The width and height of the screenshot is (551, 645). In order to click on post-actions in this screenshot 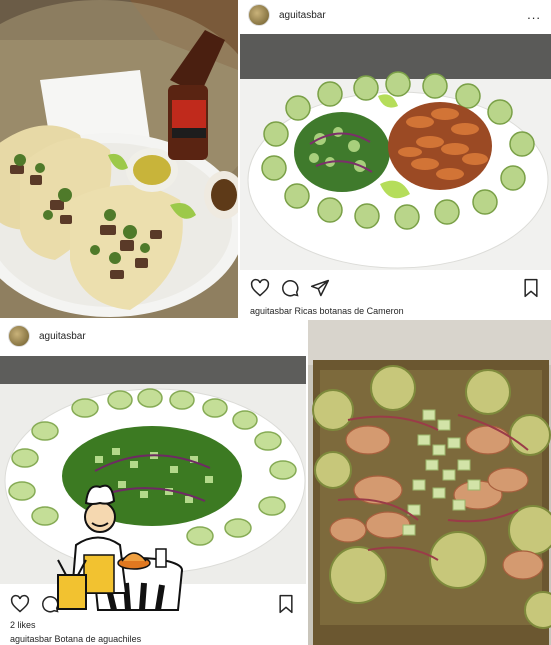, I will do `click(395, 287)`.